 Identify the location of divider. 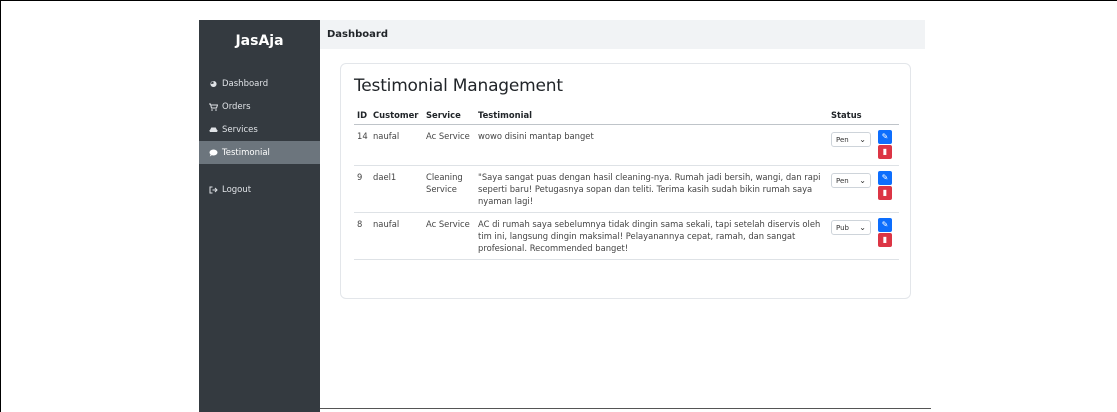
(625, 408).